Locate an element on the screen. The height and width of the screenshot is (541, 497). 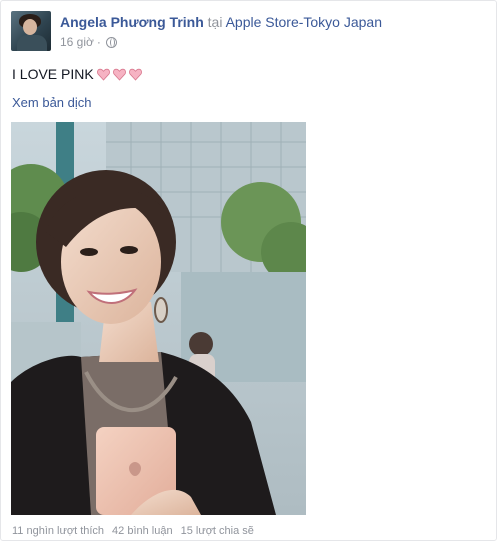
author-avatar is located at coordinates (31, 31).